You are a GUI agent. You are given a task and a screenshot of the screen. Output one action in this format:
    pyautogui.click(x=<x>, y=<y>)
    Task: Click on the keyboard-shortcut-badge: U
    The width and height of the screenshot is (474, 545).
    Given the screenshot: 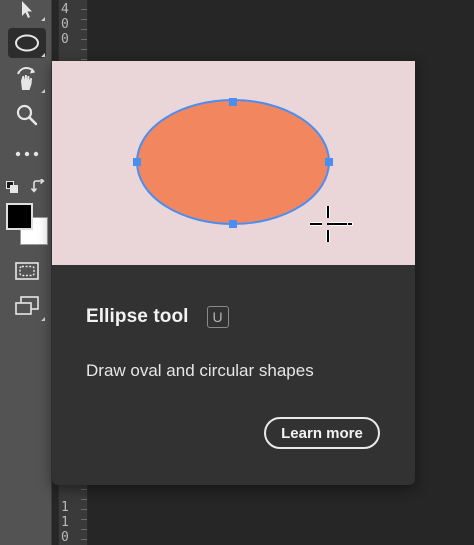 What is the action you would take?
    pyautogui.click(x=217, y=317)
    